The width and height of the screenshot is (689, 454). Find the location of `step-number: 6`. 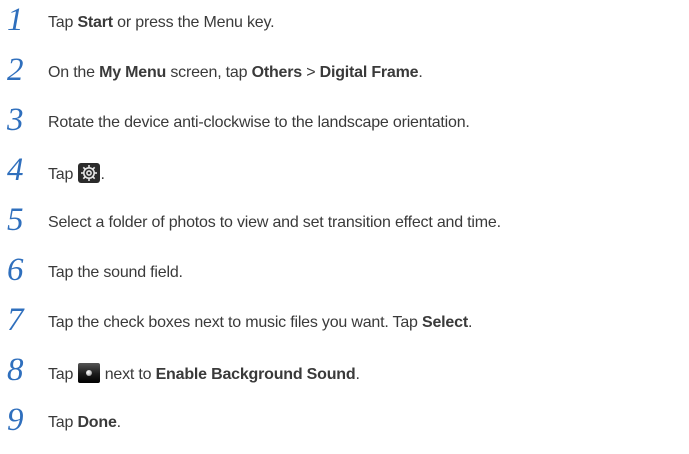

step-number: 6 is located at coordinates (15, 270).